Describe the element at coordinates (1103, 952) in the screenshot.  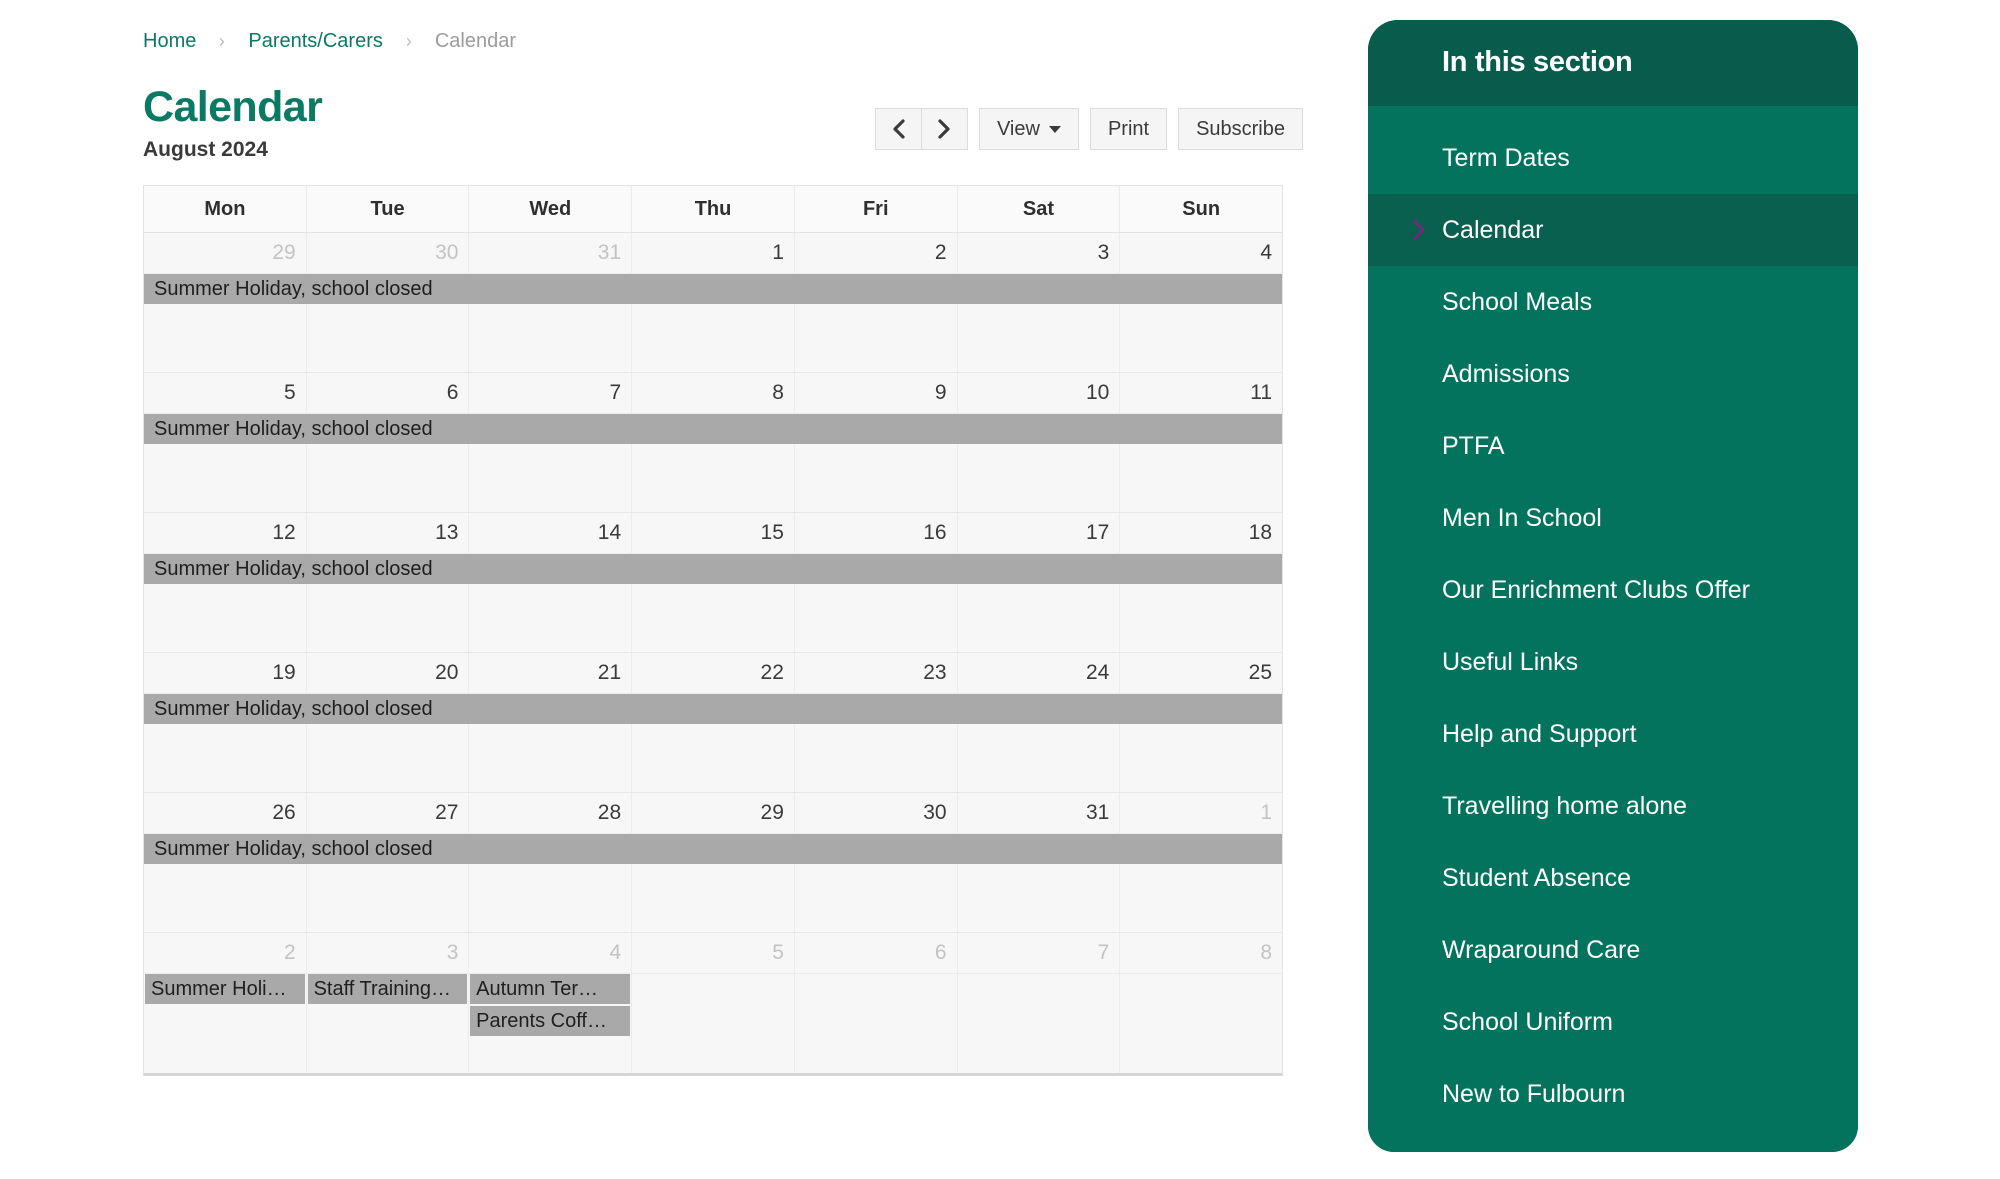
I see `calendar-day-number: 7` at that location.